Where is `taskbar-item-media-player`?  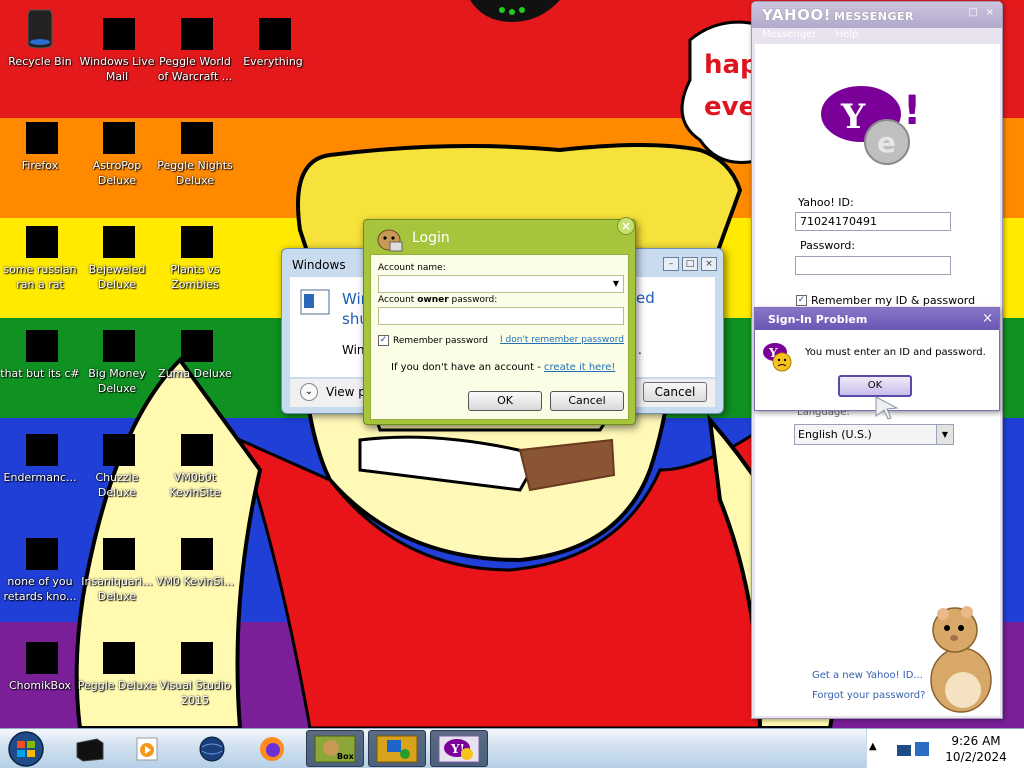 taskbar-item-media-player is located at coordinates (147, 748).